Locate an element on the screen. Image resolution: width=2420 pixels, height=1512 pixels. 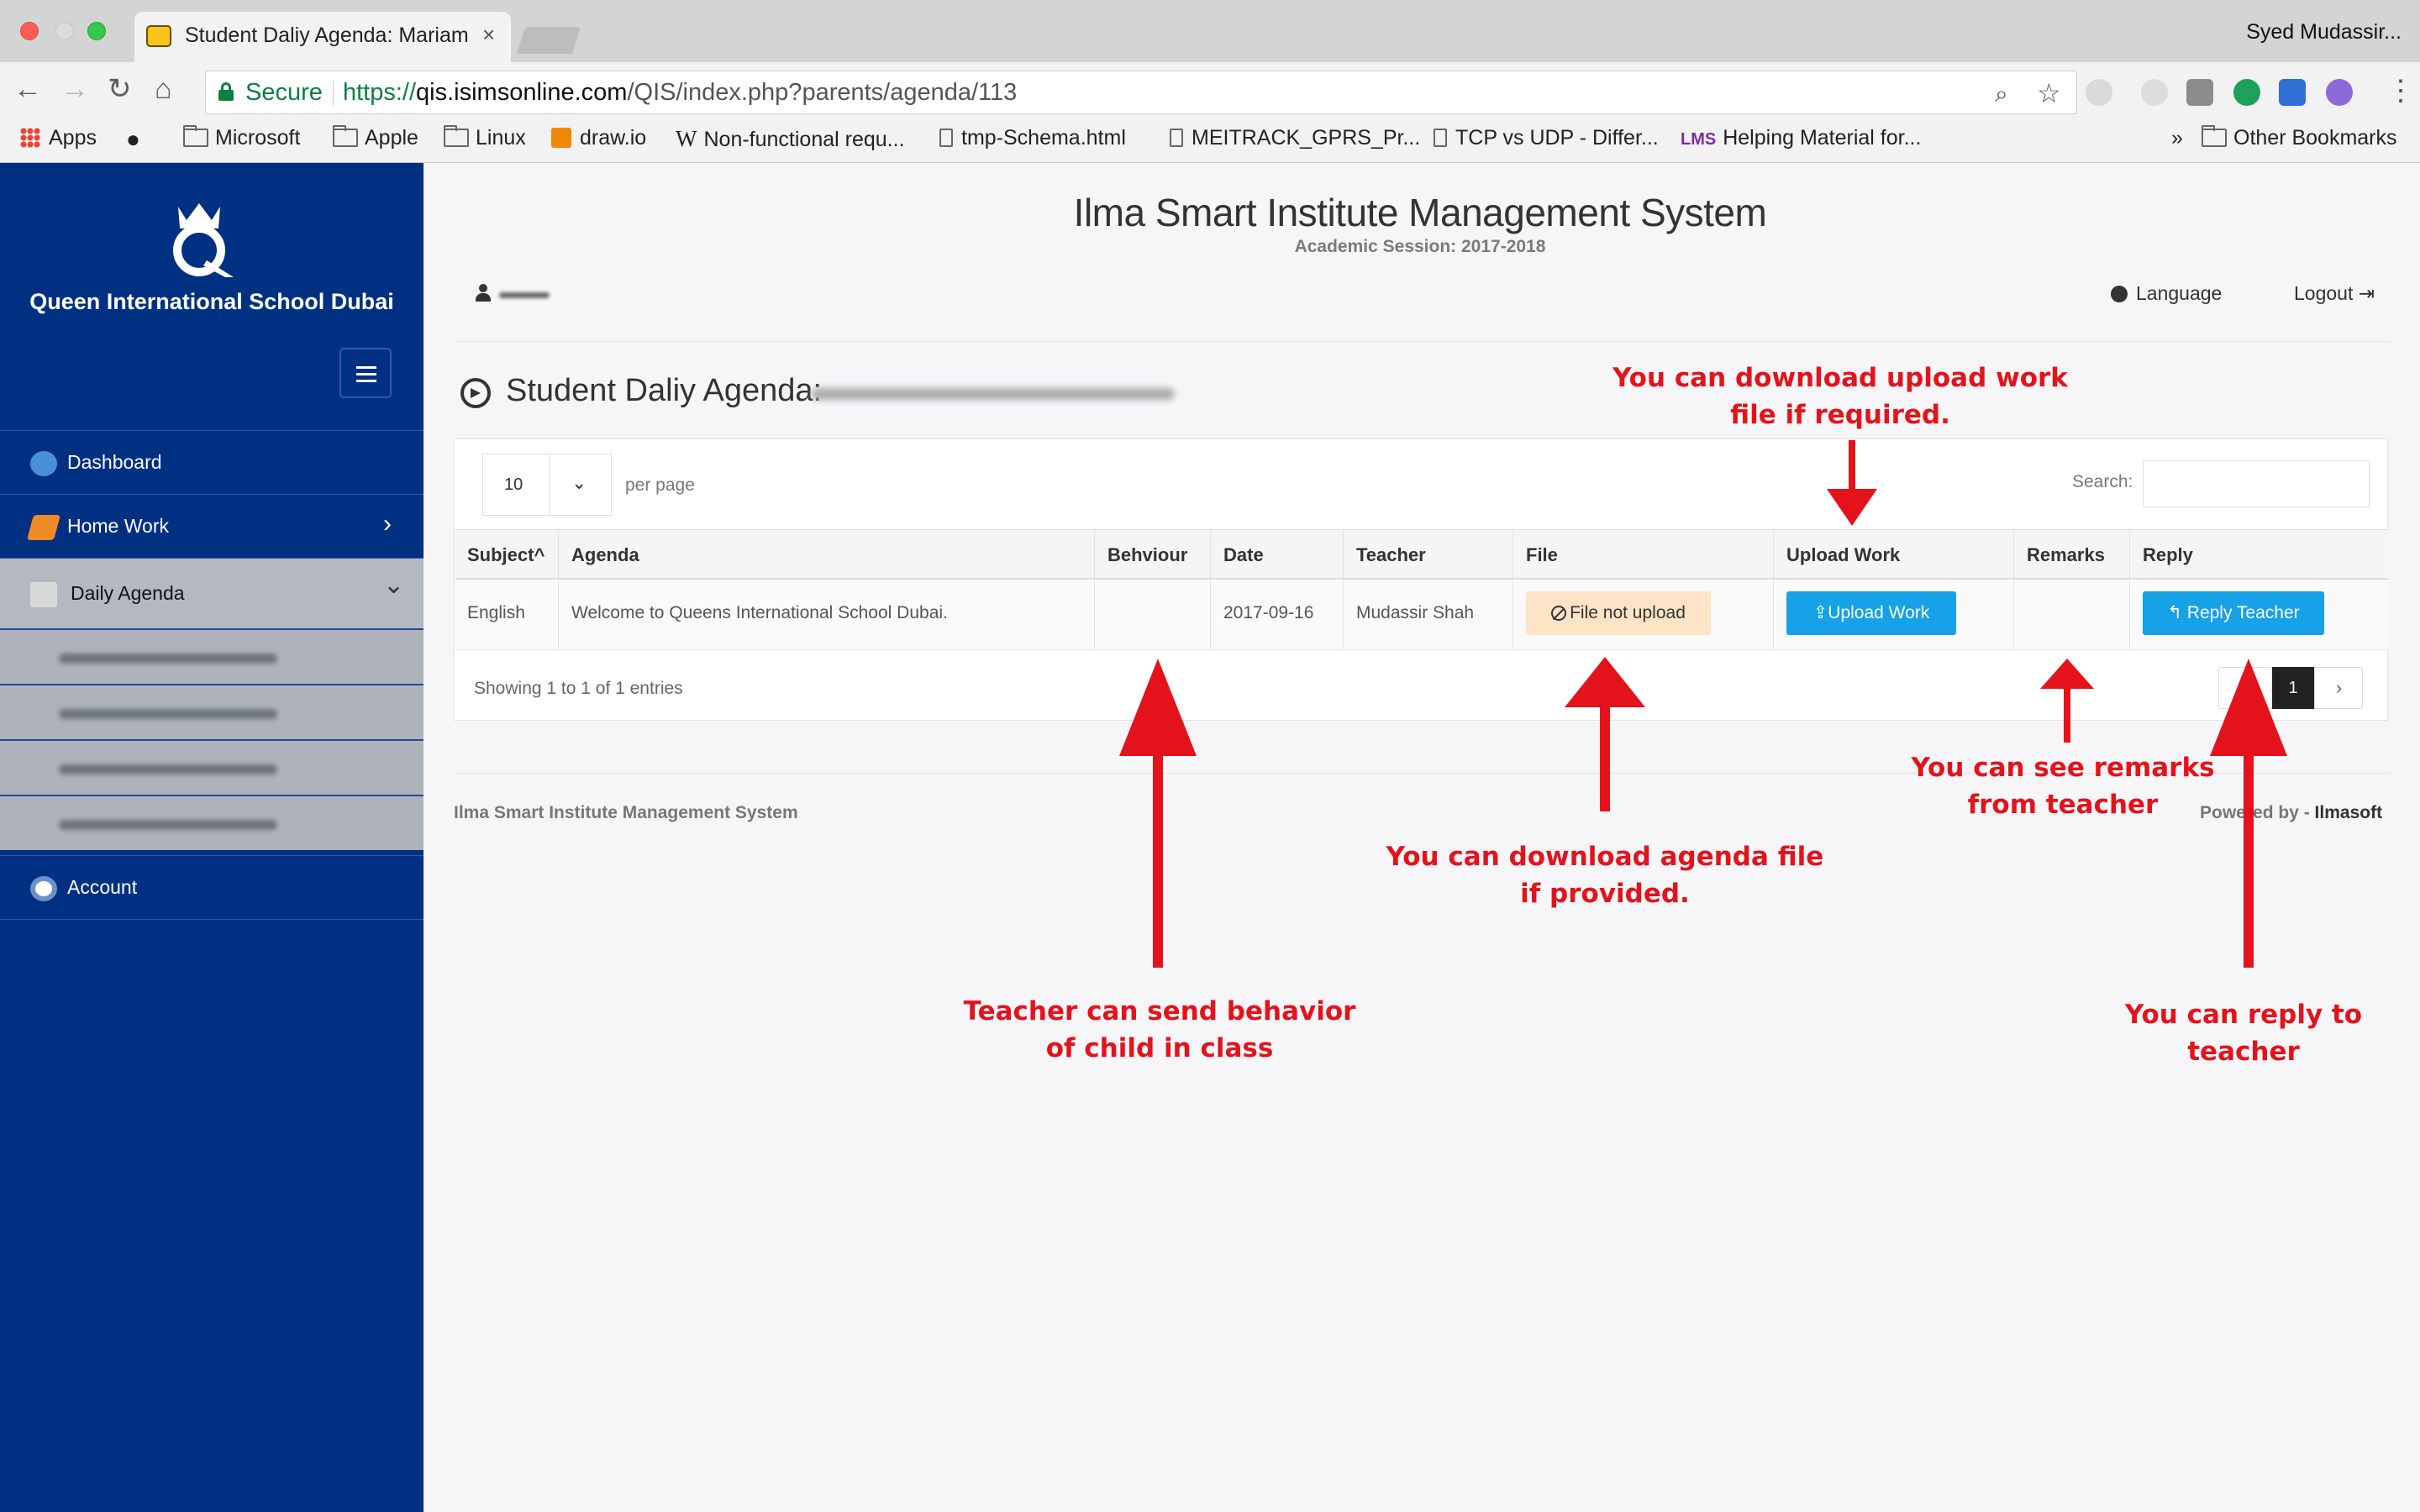
sidebar-item-dashboard: Dashboard is located at coordinates (212, 462).